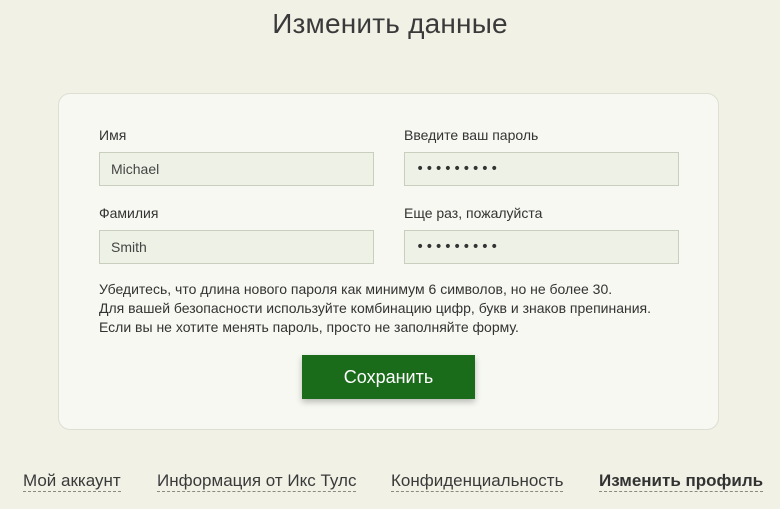 This screenshot has height=509, width=780. I want to click on nav-link-edit-profile: Изменить профиль, so click(681, 481).